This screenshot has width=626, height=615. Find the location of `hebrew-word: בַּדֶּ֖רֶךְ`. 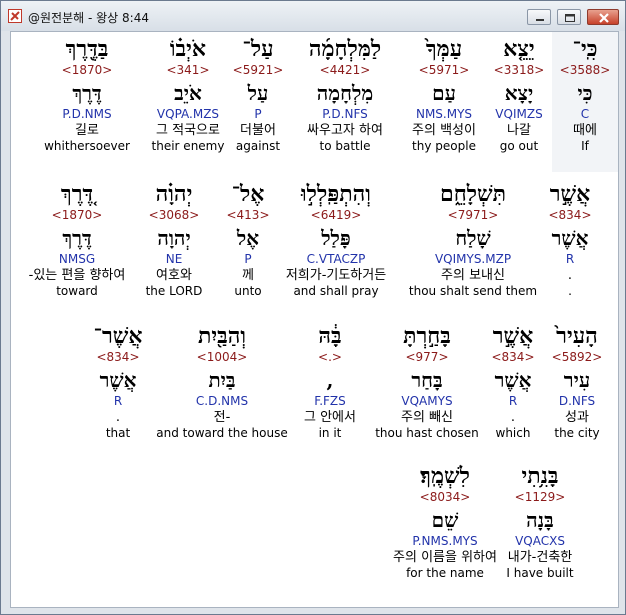

hebrew-word: בַּדֶּ֖רֶךְ is located at coordinates (87, 49).